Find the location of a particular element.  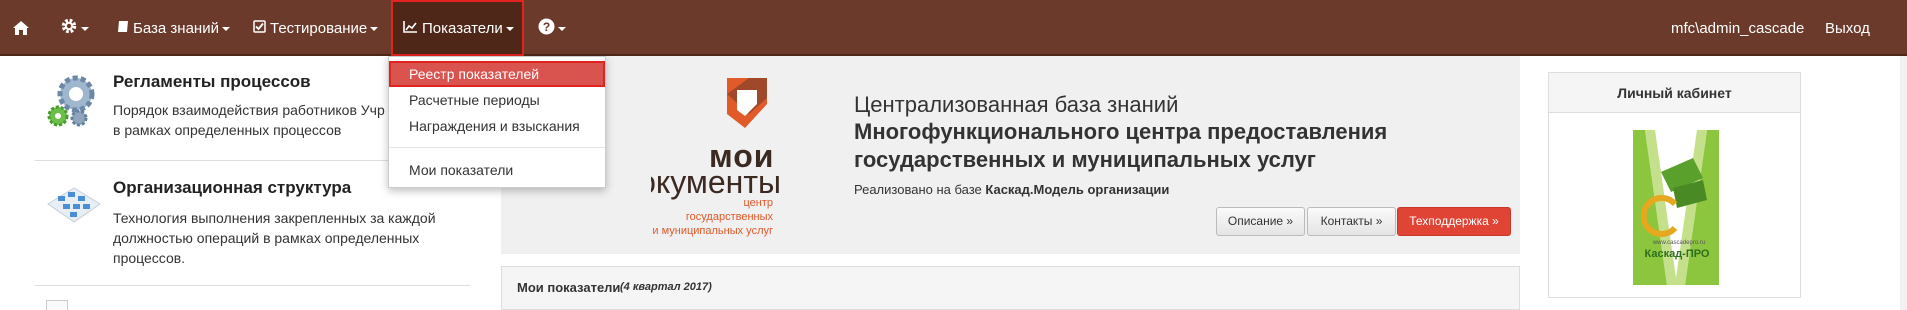

book-icon is located at coordinates (123, 28).